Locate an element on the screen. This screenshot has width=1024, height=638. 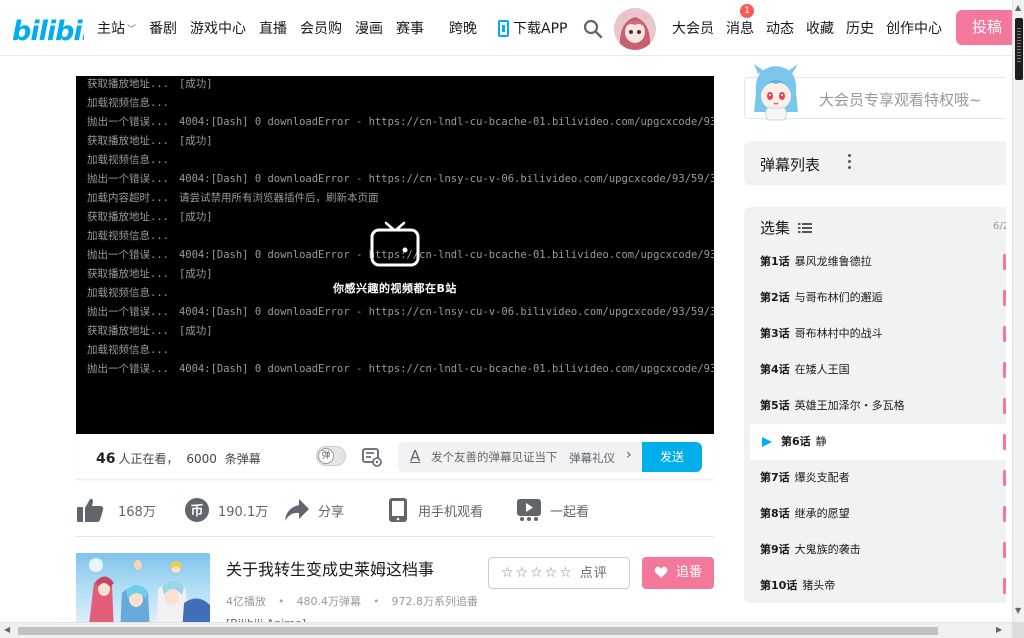
vip-marker is located at coordinates (1004, 514).